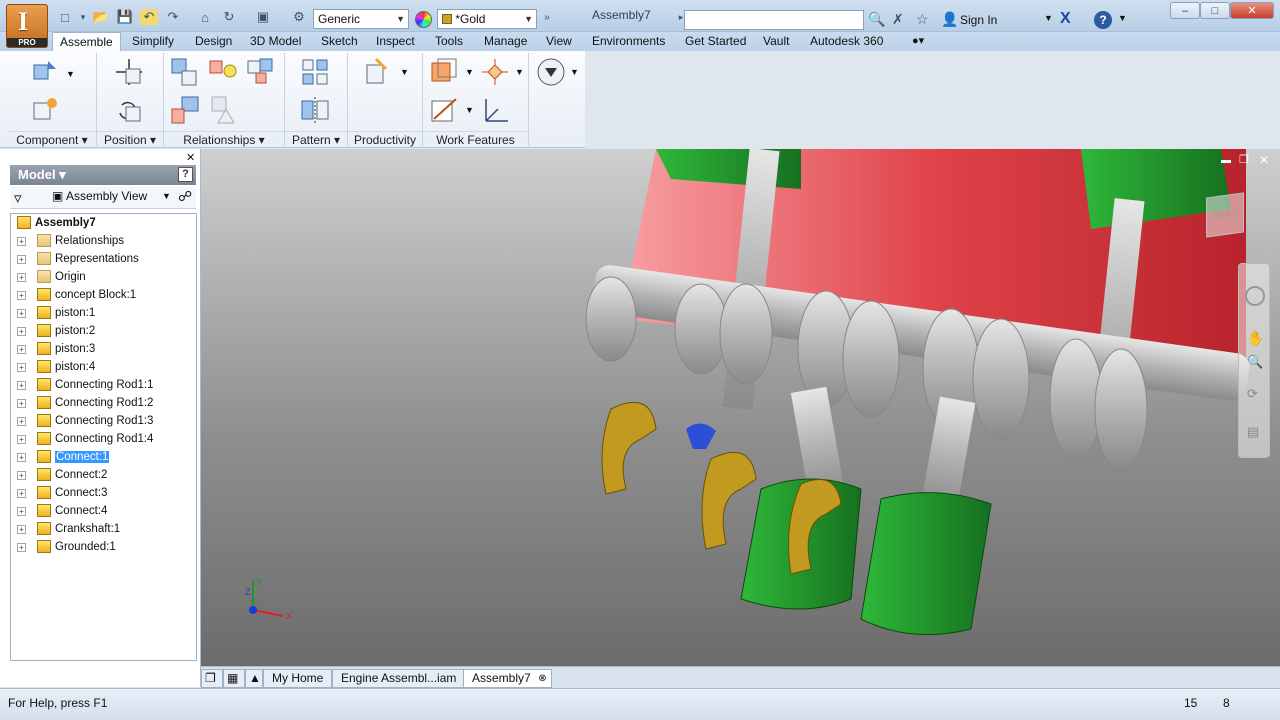 The height and width of the screenshot is (720, 1280). What do you see at coordinates (254, 678) in the screenshot?
I see `up-icon: ▲` at bounding box center [254, 678].